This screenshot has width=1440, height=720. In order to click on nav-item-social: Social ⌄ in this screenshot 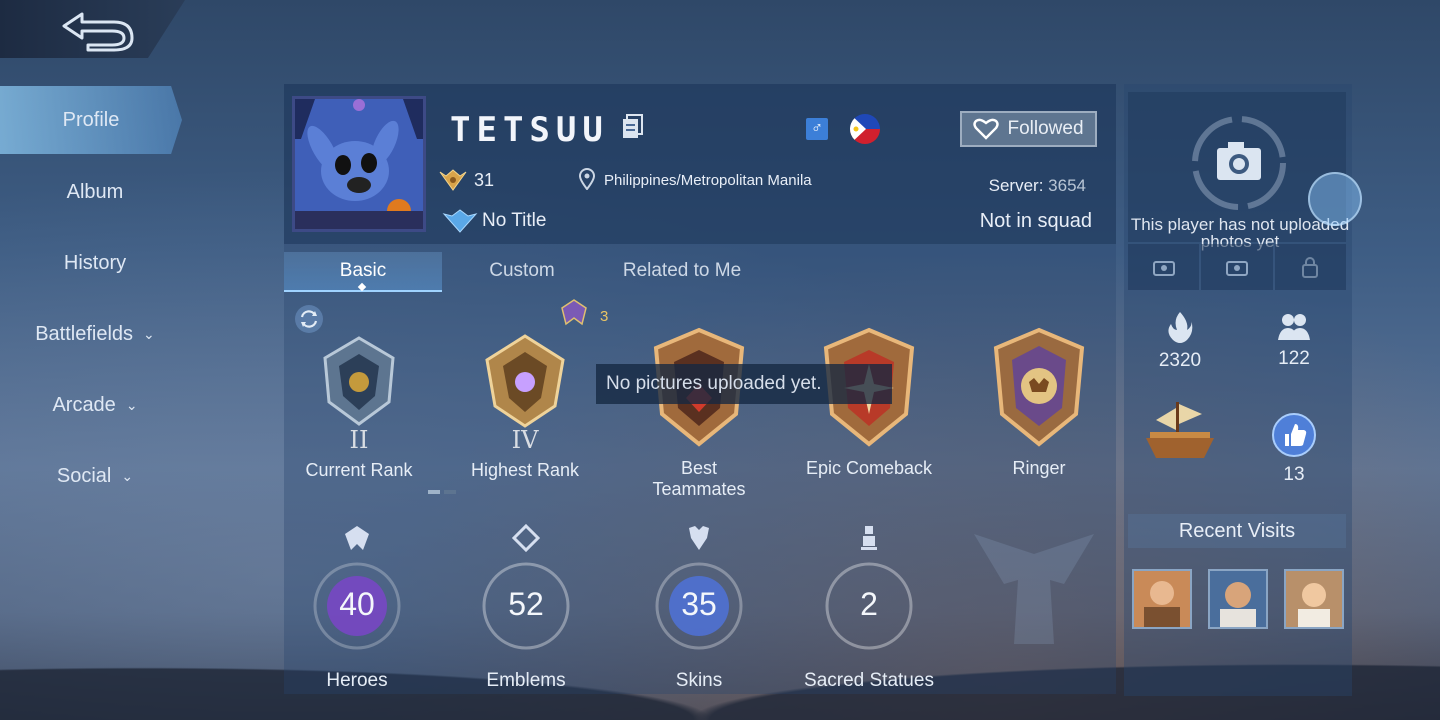, I will do `click(95, 476)`.